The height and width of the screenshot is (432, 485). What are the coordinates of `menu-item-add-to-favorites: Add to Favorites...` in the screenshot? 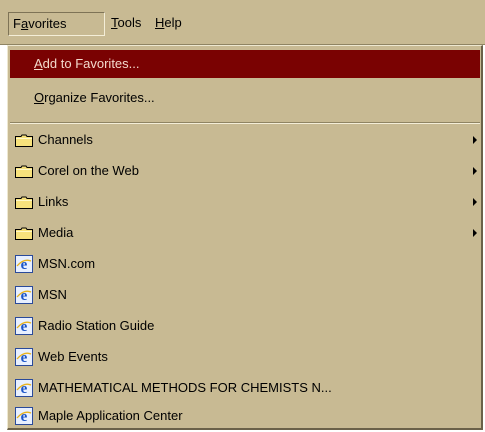 It's located at (245, 64).